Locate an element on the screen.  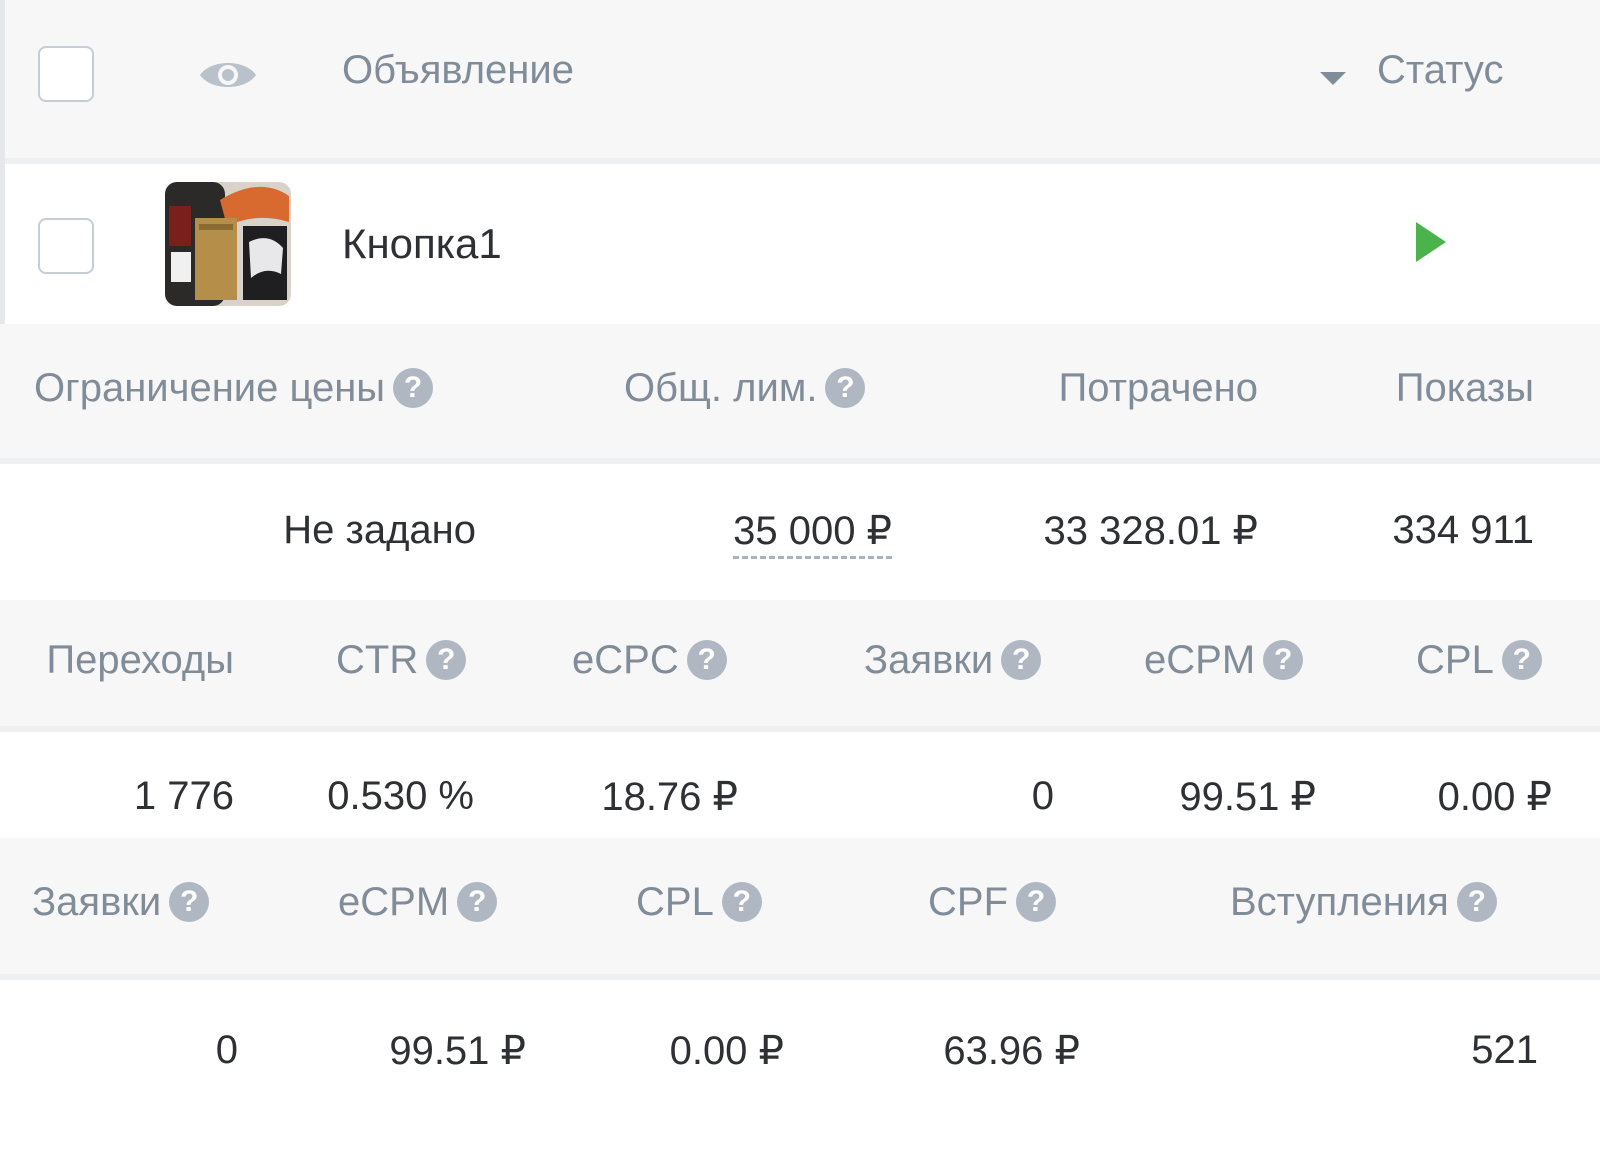
ctr-value: 0.530 % is located at coordinates (400, 796).